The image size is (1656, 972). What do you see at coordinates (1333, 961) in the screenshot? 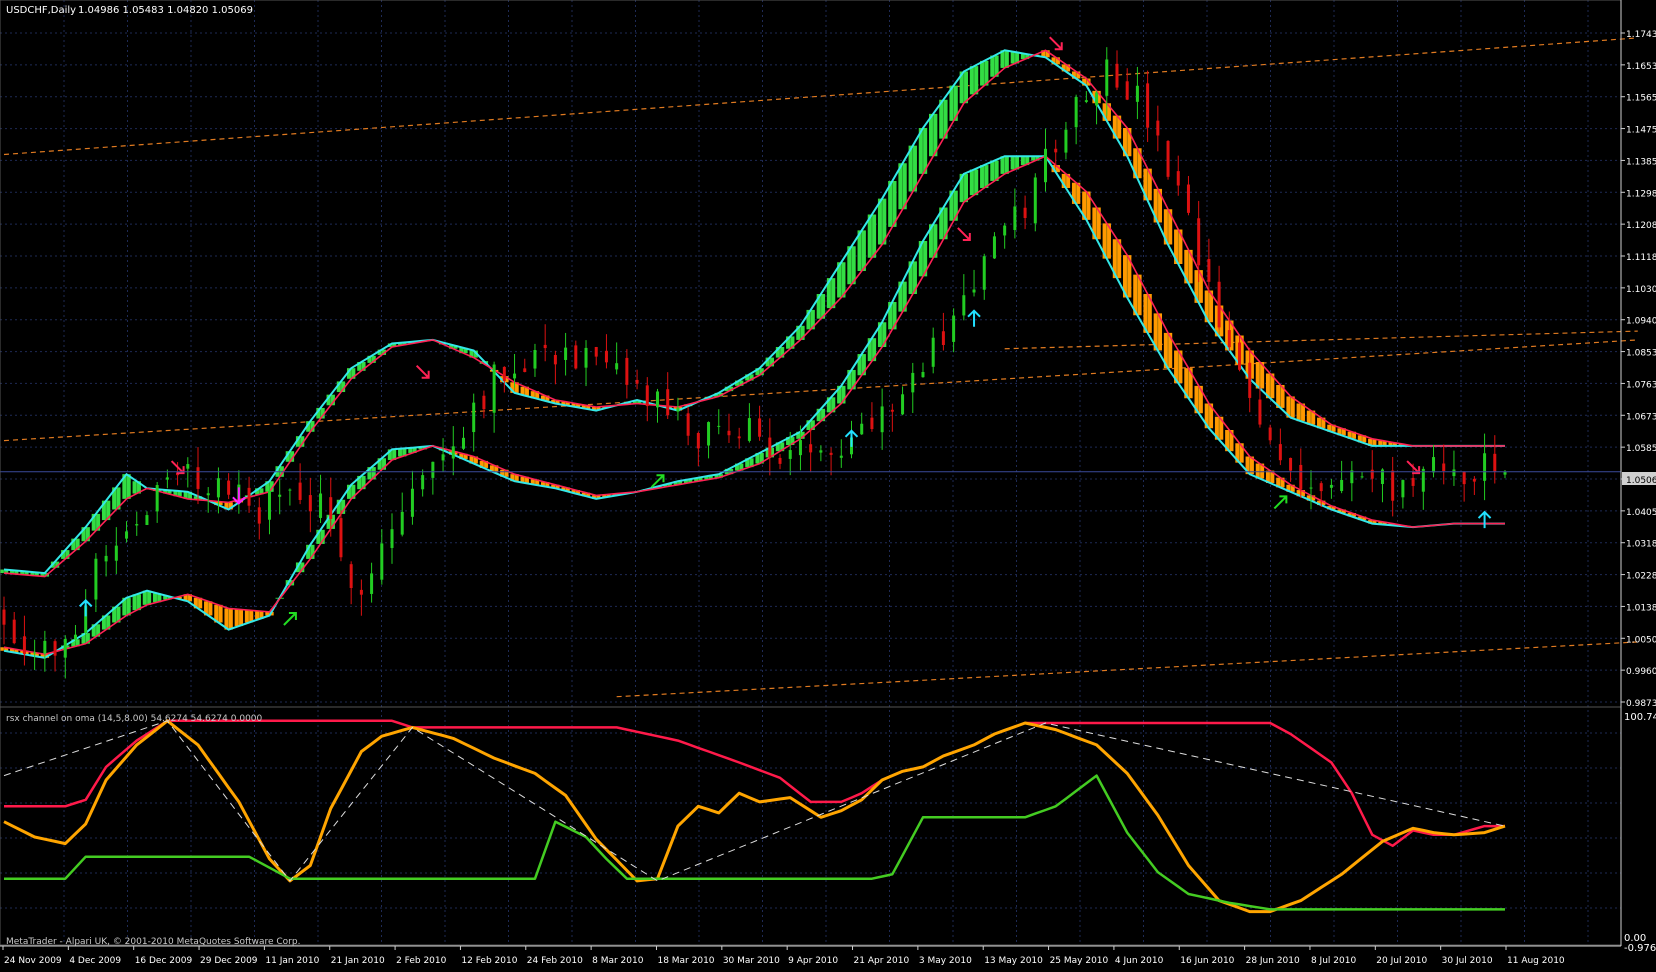
I see `date-tick-label: 8 Jul 2010` at bounding box center [1333, 961].